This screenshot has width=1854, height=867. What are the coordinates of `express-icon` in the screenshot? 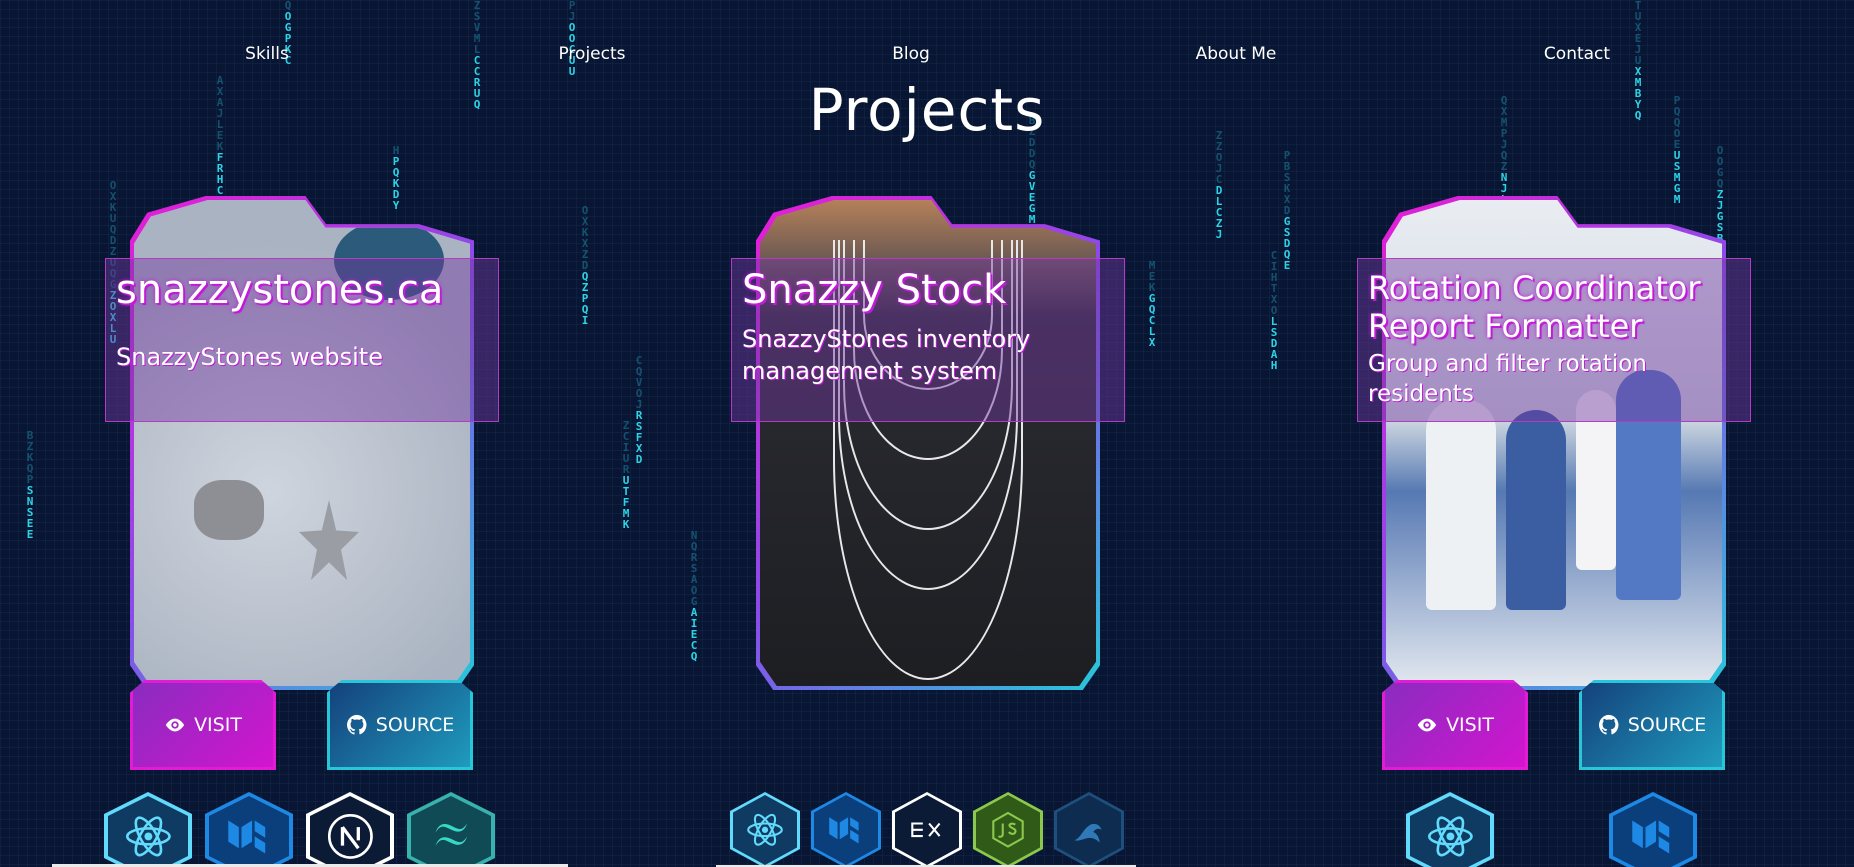 It's located at (927, 829).